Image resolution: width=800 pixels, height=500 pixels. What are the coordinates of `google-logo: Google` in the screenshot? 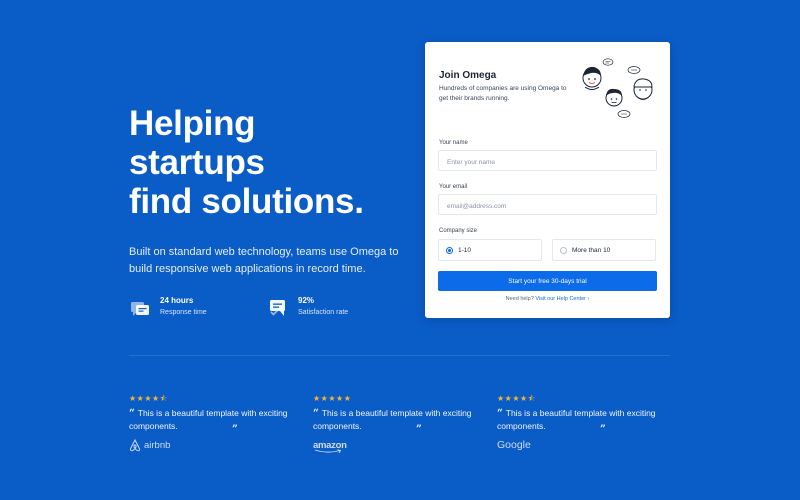 It's located at (584, 445).